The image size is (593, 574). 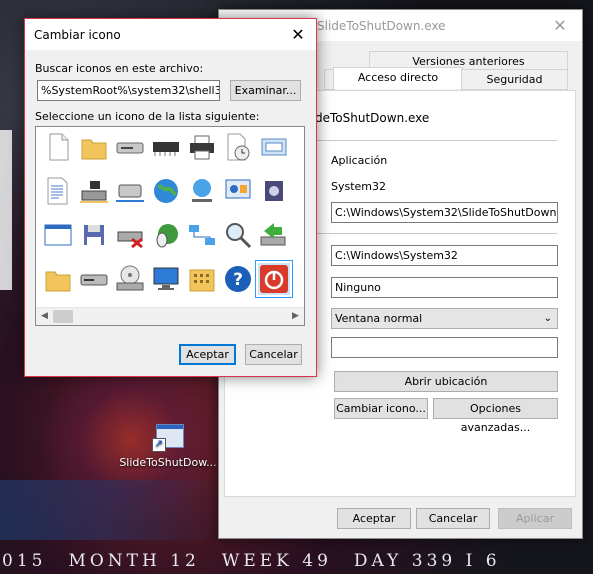 I want to click on printer-icon, so click(x=202, y=147).